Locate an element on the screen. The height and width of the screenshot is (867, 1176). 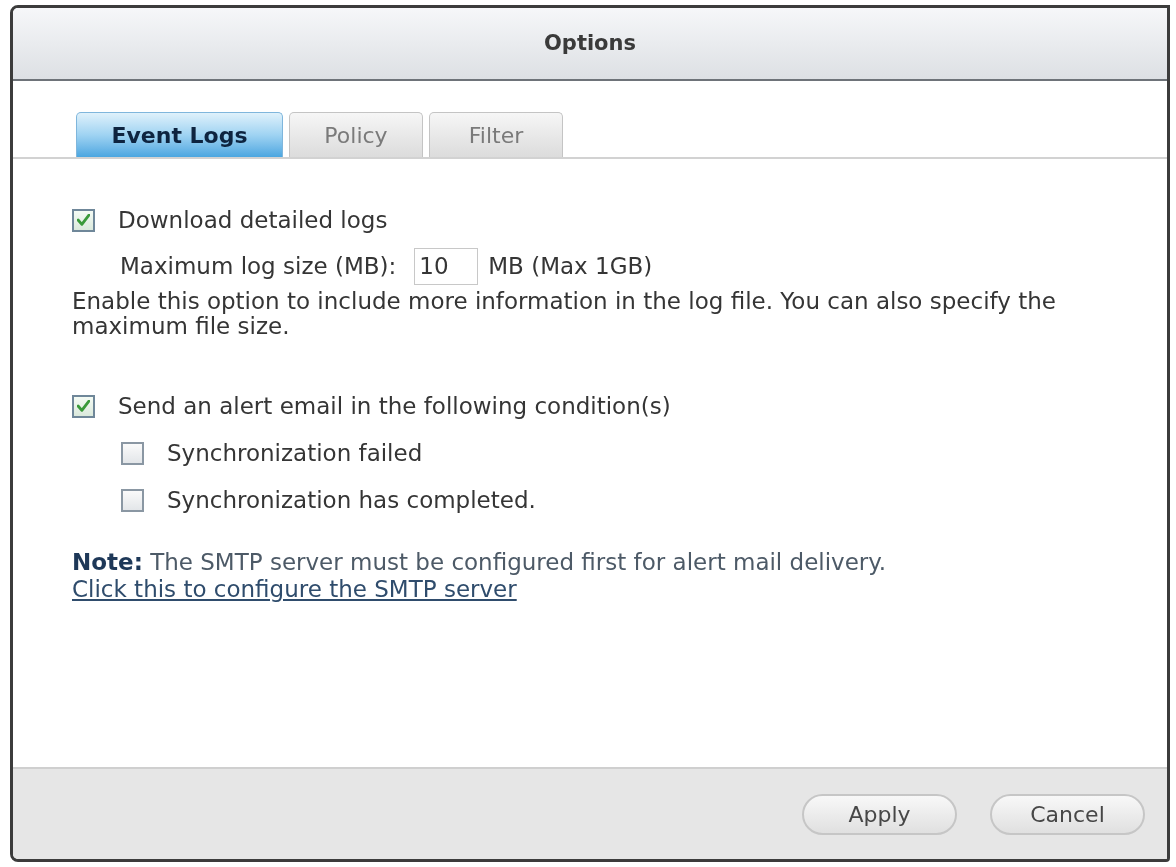
dialog-button: Cancel is located at coordinates (1067, 814).